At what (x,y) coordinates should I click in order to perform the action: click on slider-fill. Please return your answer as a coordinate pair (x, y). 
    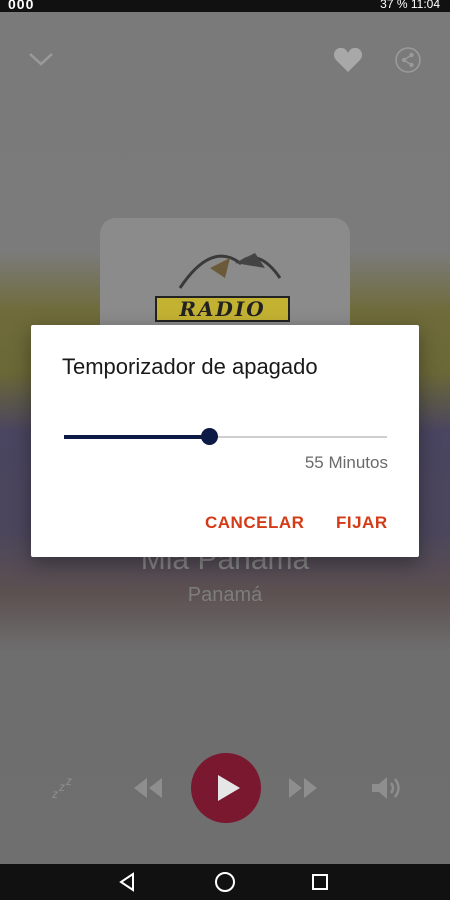
    Looking at the image, I should click on (137, 437).